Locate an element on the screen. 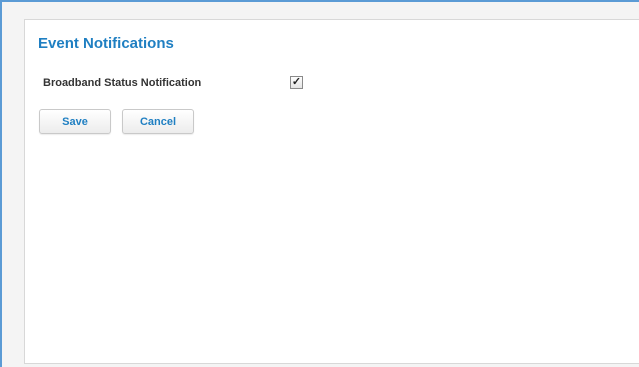  broadband-status-checkbox: ✓ is located at coordinates (296, 82).